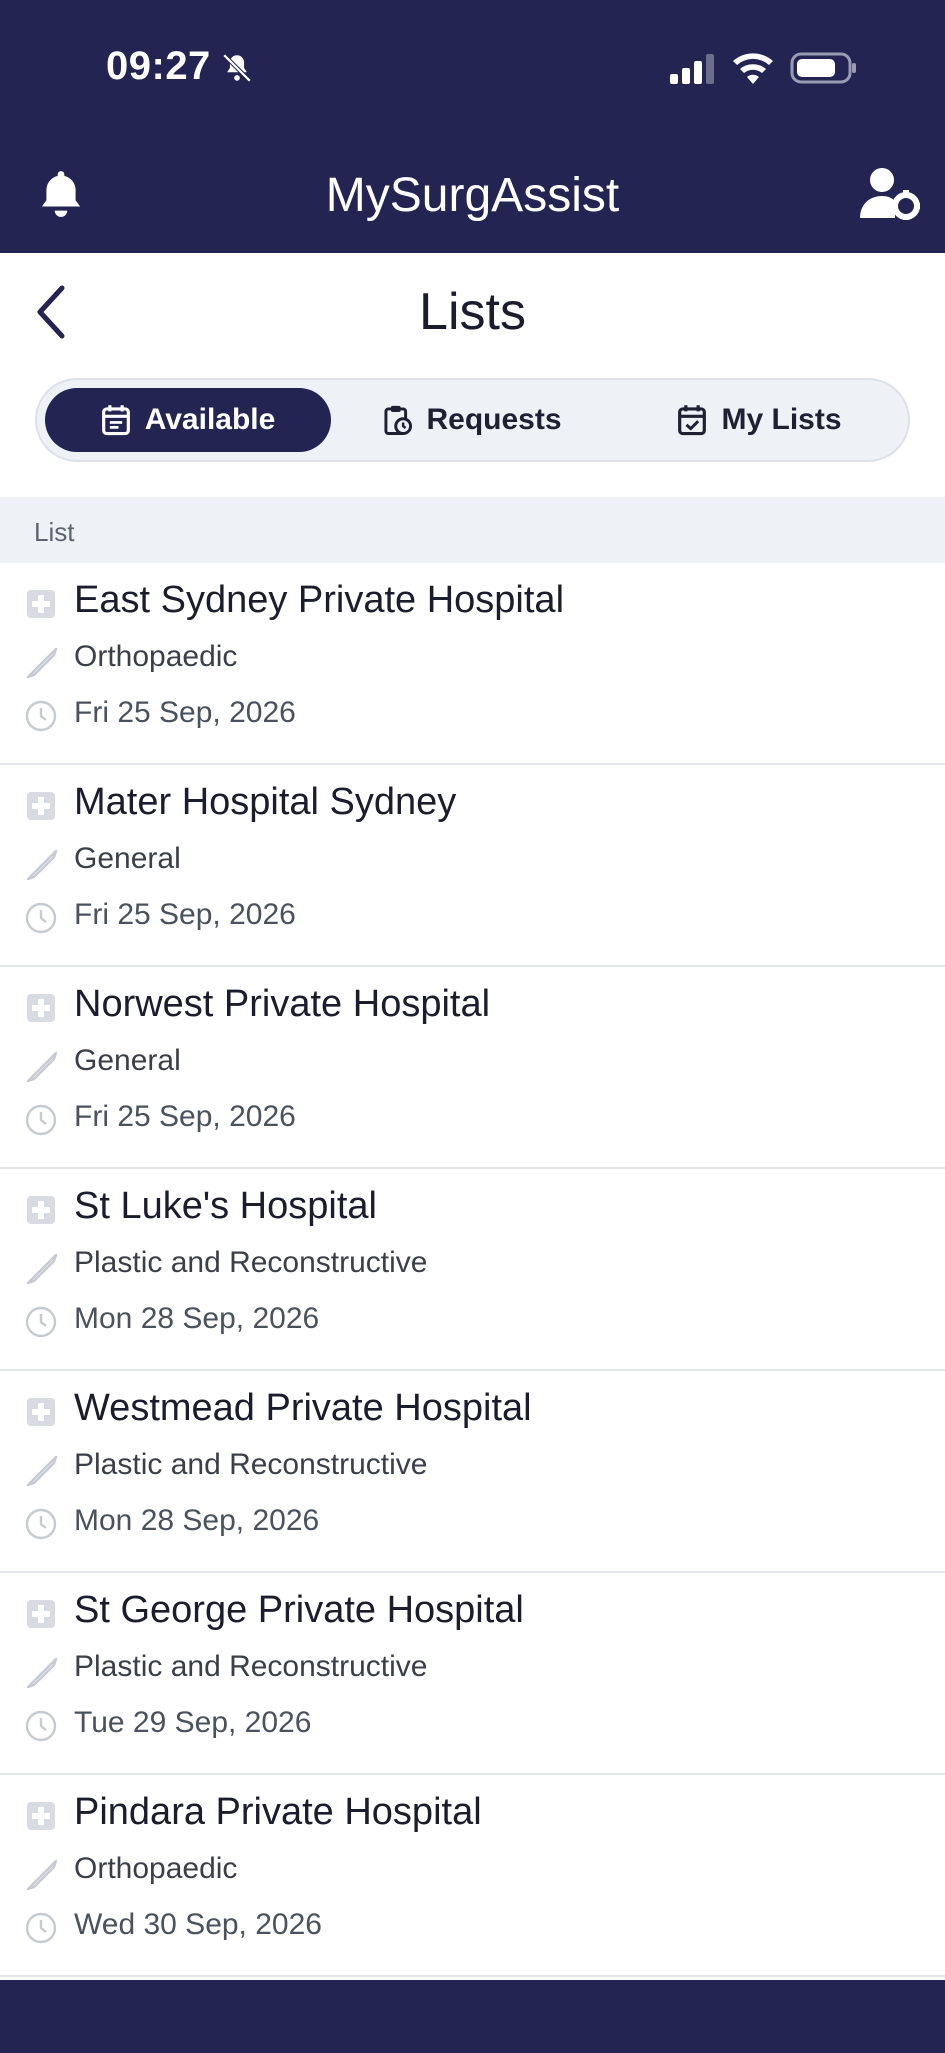 This screenshot has width=945, height=2053. Describe the element at coordinates (472, 530) in the screenshot. I see `section-header: List` at that location.